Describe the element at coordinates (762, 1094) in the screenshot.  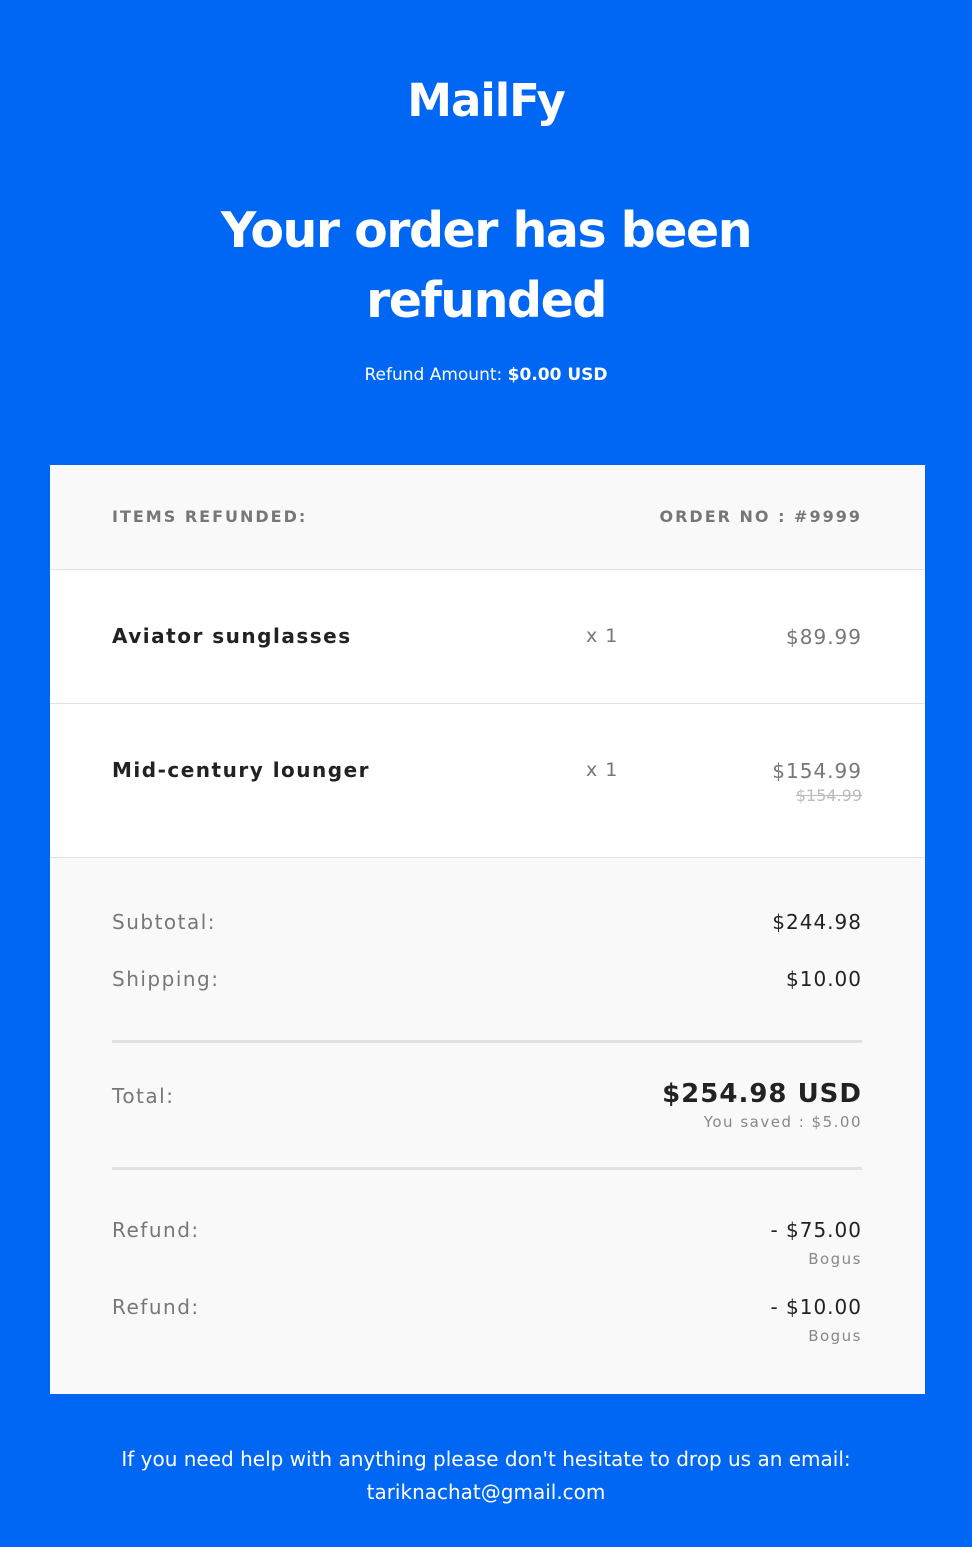
I see `total-value: $254.98 USD` at that location.